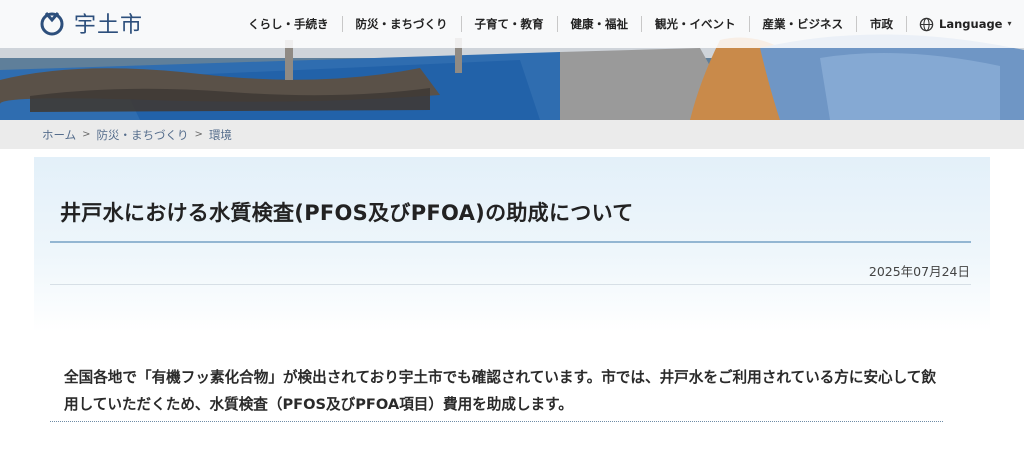  What do you see at coordinates (599, 24) in the screenshot?
I see `nav-item-health: 健康・福祉` at bounding box center [599, 24].